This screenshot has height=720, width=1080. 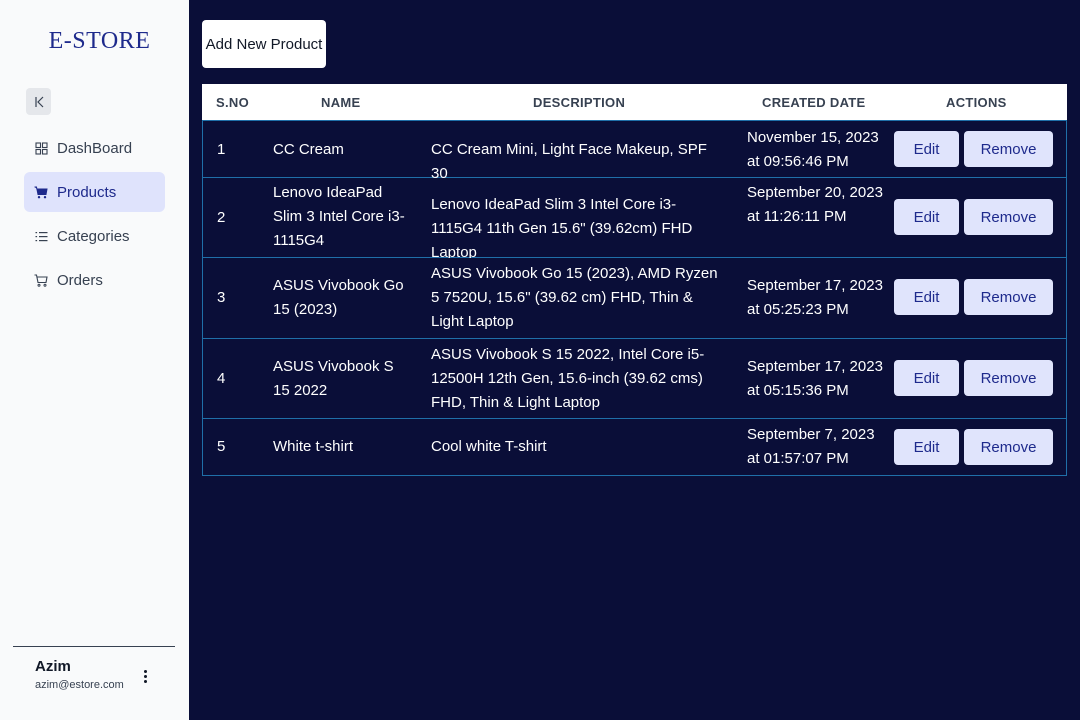 I want to click on cell-sno: 5, so click(x=221, y=446).